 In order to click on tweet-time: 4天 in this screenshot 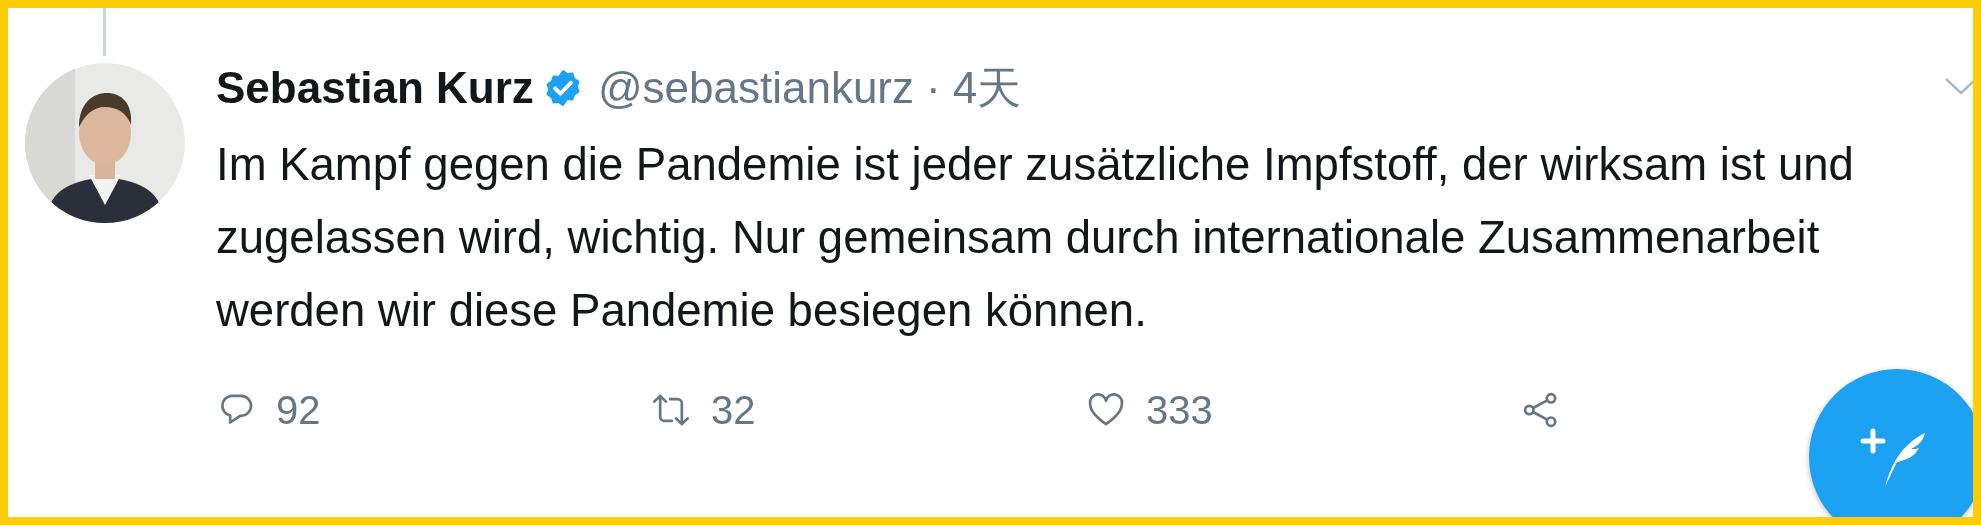, I will do `click(987, 88)`.